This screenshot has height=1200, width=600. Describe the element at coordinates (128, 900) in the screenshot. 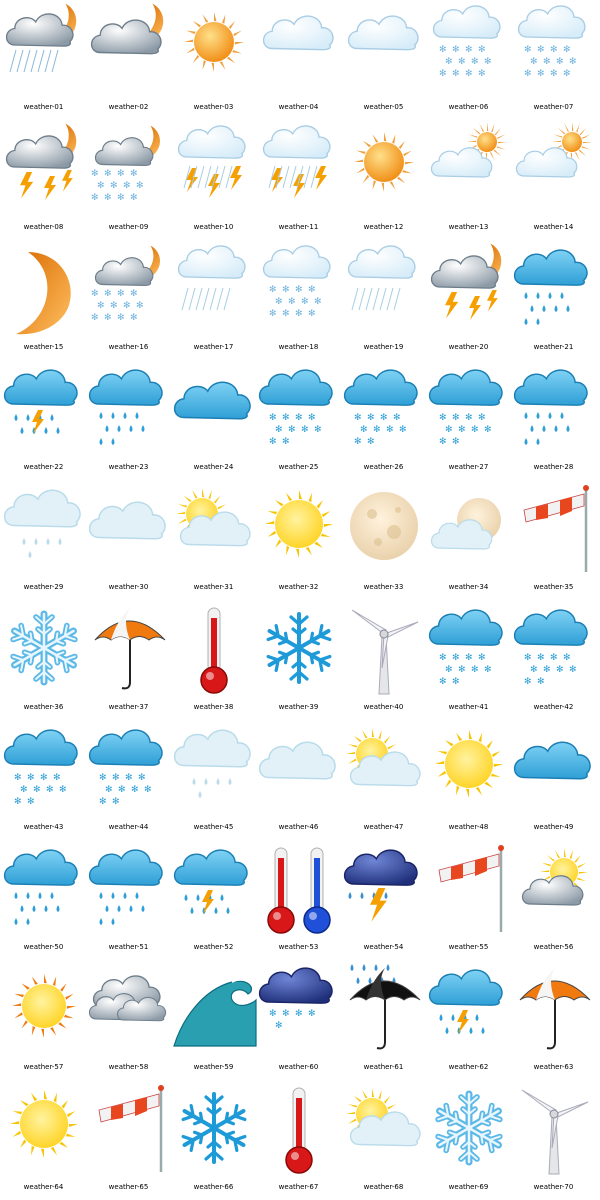

I see `icon-tile-weather-51: weather-51` at that location.